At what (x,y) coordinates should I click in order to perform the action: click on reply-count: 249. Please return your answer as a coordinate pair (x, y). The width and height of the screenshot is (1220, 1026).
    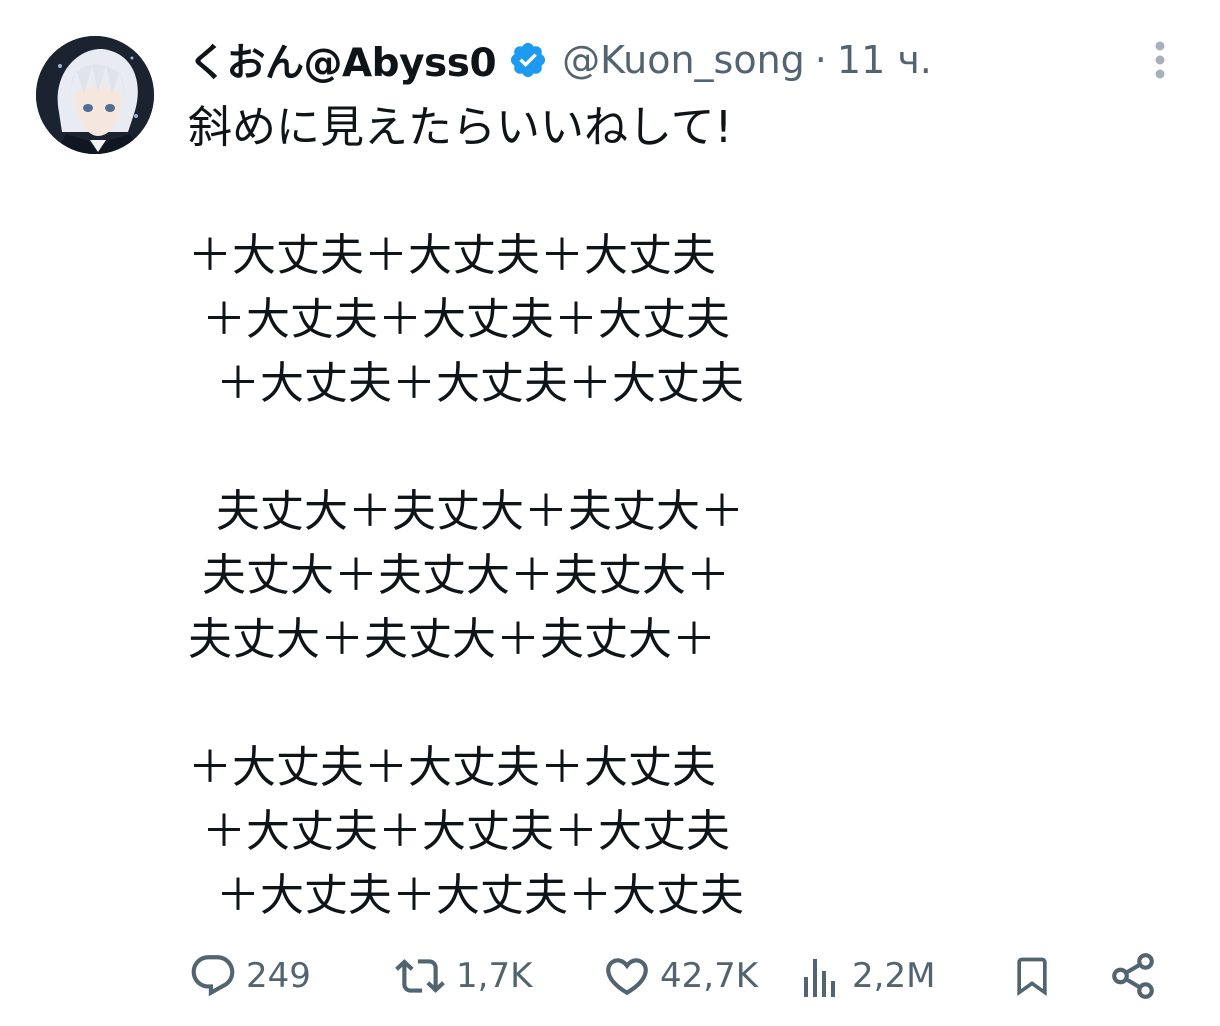
    Looking at the image, I should click on (278, 976).